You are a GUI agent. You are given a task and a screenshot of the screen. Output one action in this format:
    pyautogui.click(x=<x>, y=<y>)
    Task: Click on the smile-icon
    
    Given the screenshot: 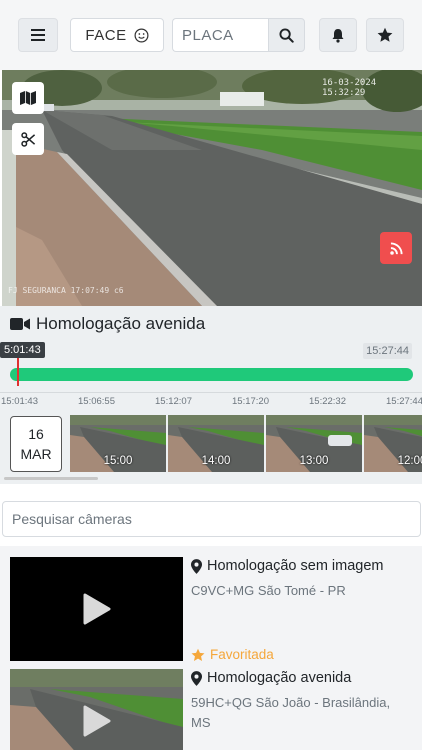 What is the action you would take?
    pyautogui.click(x=141, y=35)
    